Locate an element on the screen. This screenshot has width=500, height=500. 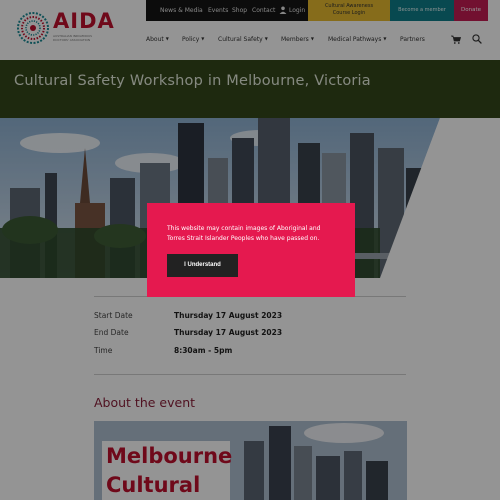
cultural-warning-modal is located at coordinates (251, 250).